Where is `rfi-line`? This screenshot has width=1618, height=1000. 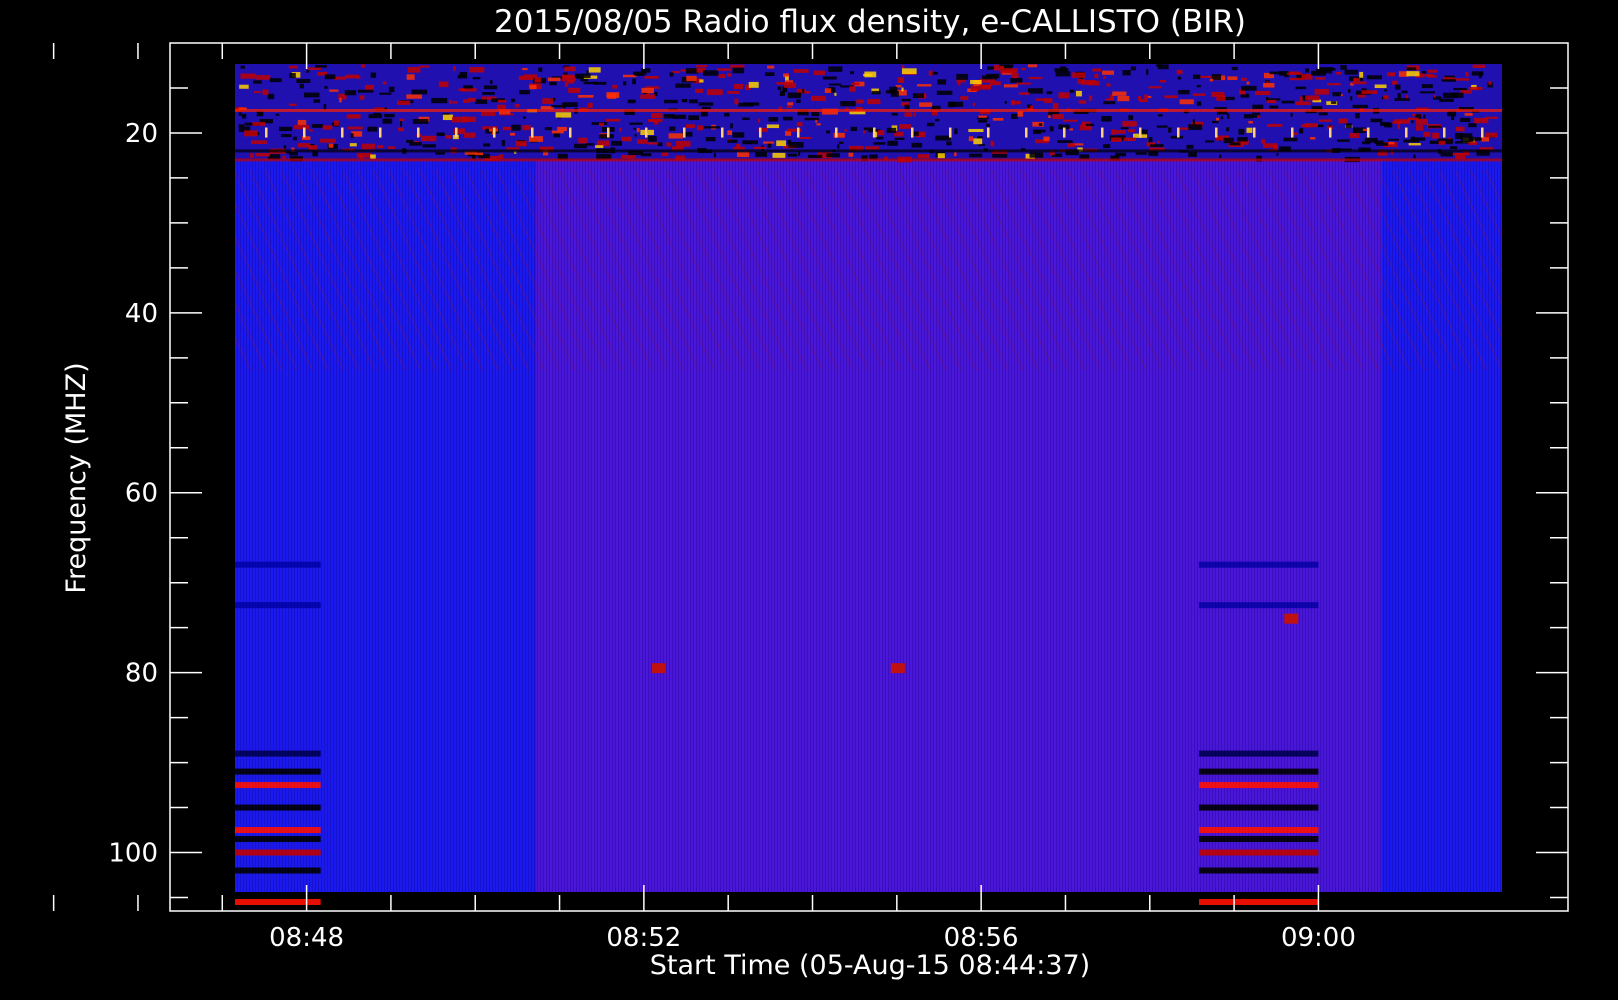 rfi-line is located at coordinates (868, 110).